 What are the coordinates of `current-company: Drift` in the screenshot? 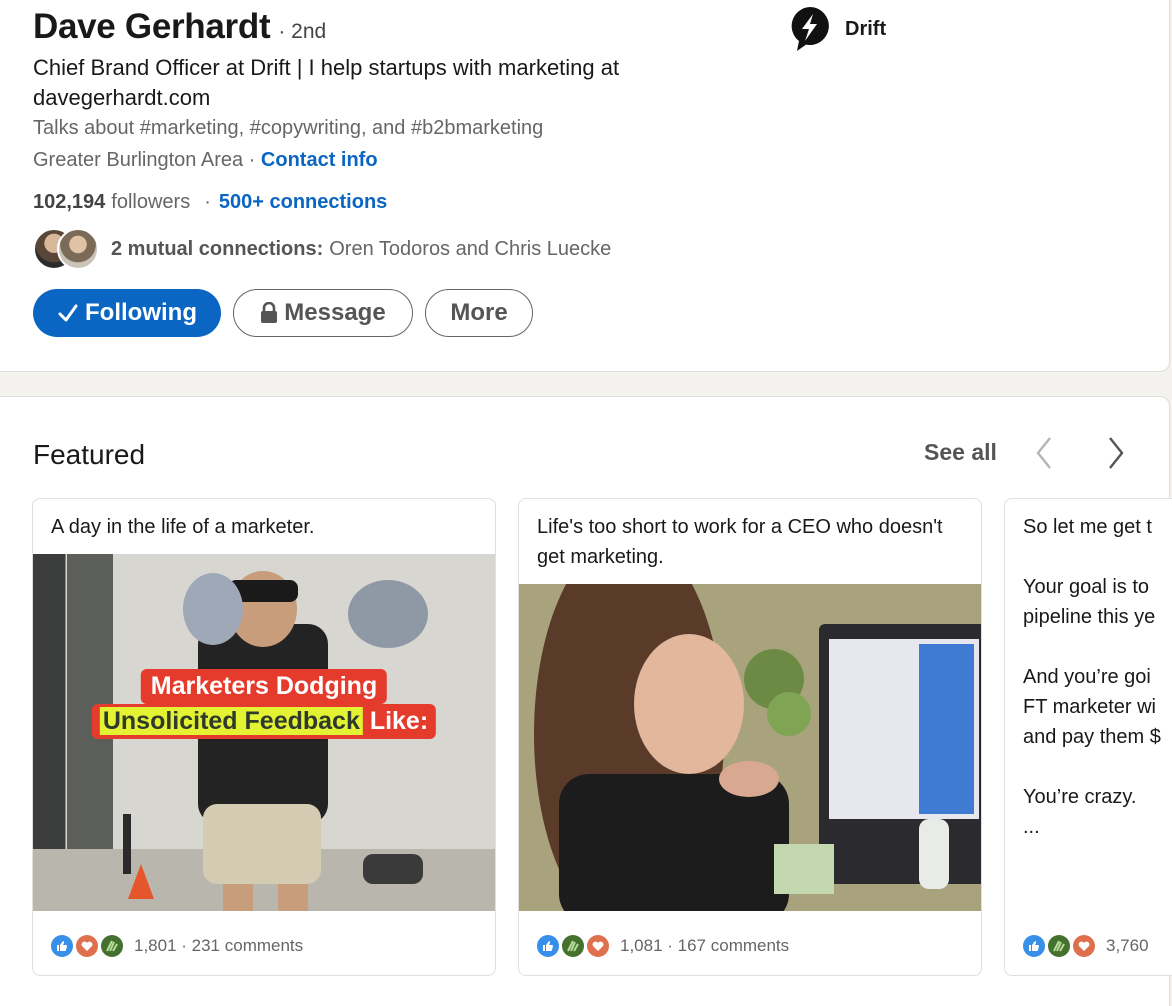 It's located at (837, 29).